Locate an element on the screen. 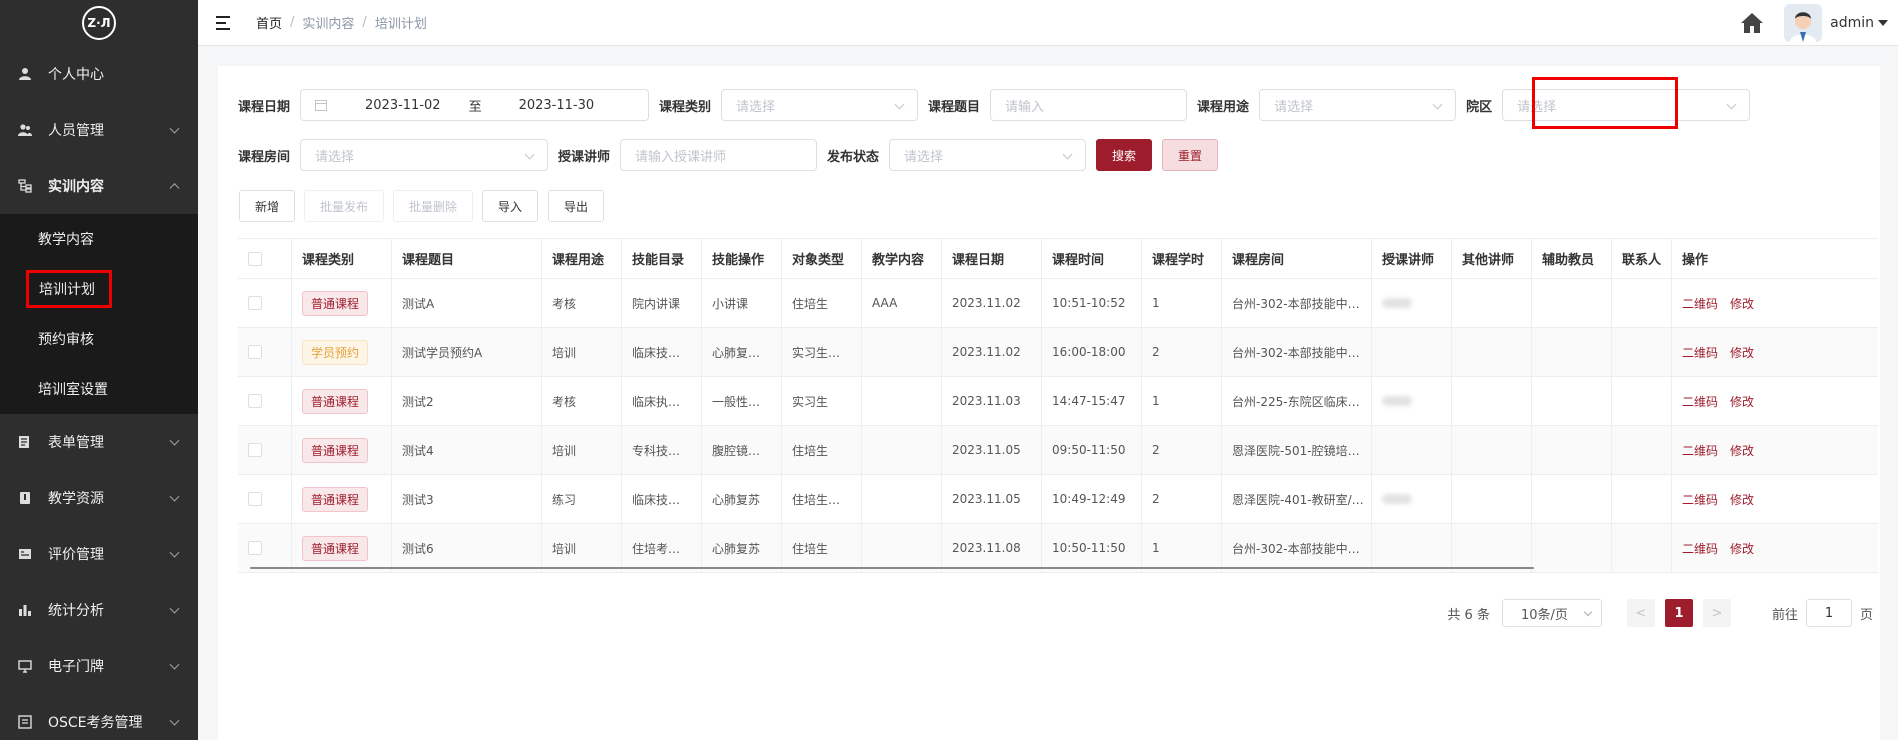 This screenshot has width=1898, height=740. prev-page-button: < is located at coordinates (1640, 613).